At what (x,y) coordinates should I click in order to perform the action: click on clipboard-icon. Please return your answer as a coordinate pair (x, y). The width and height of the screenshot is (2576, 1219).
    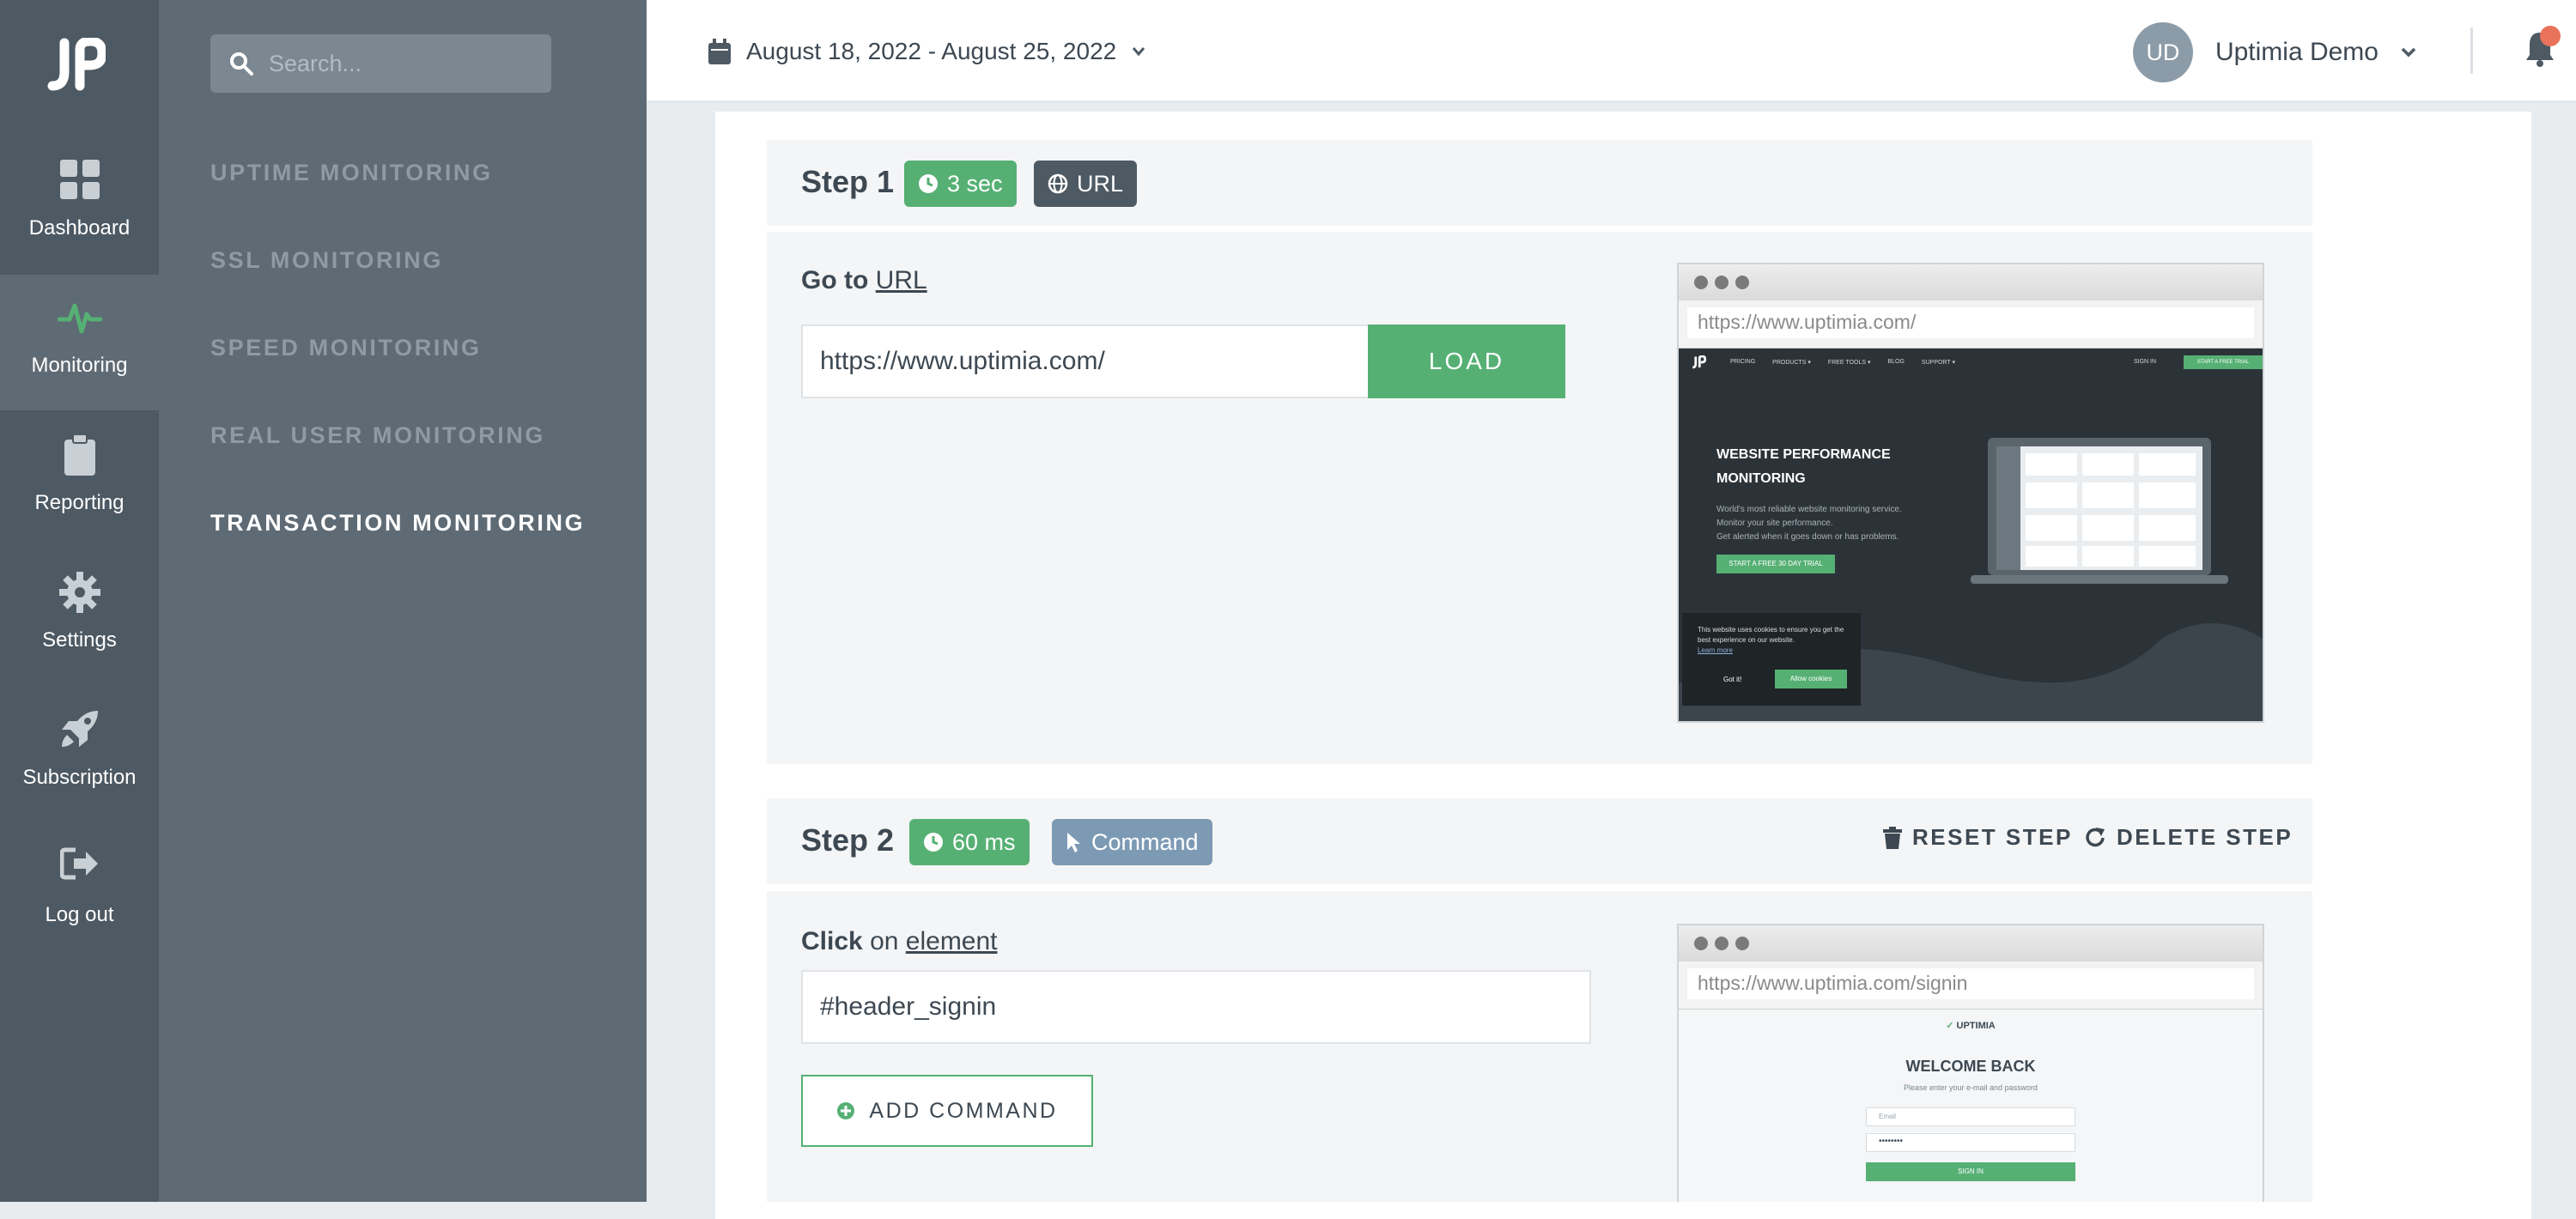
    Looking at the image, I should click on (79, 455).